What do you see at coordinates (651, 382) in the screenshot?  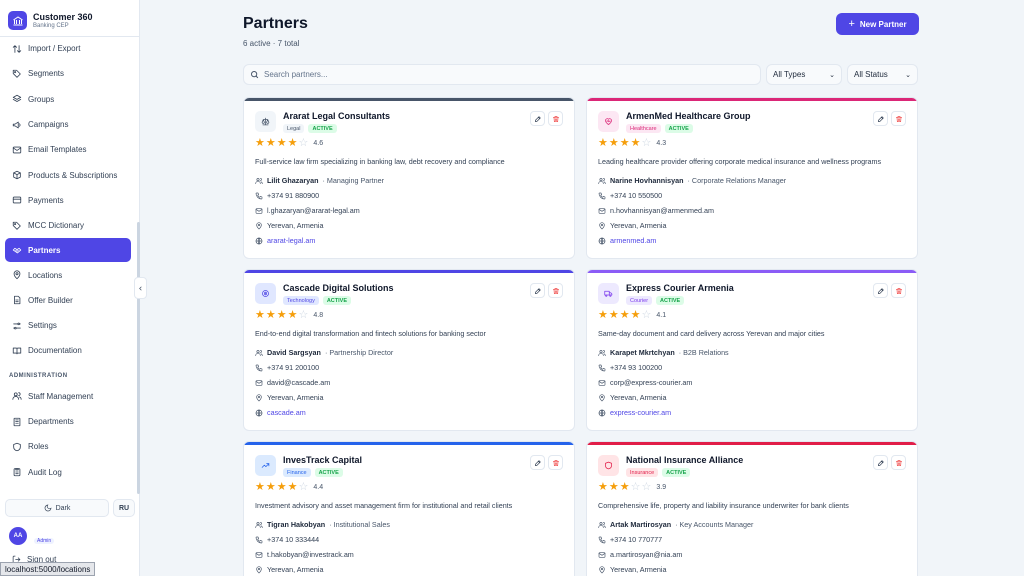 I see `email-value: corp@express-courier.am` at bounding box center [651, 382].